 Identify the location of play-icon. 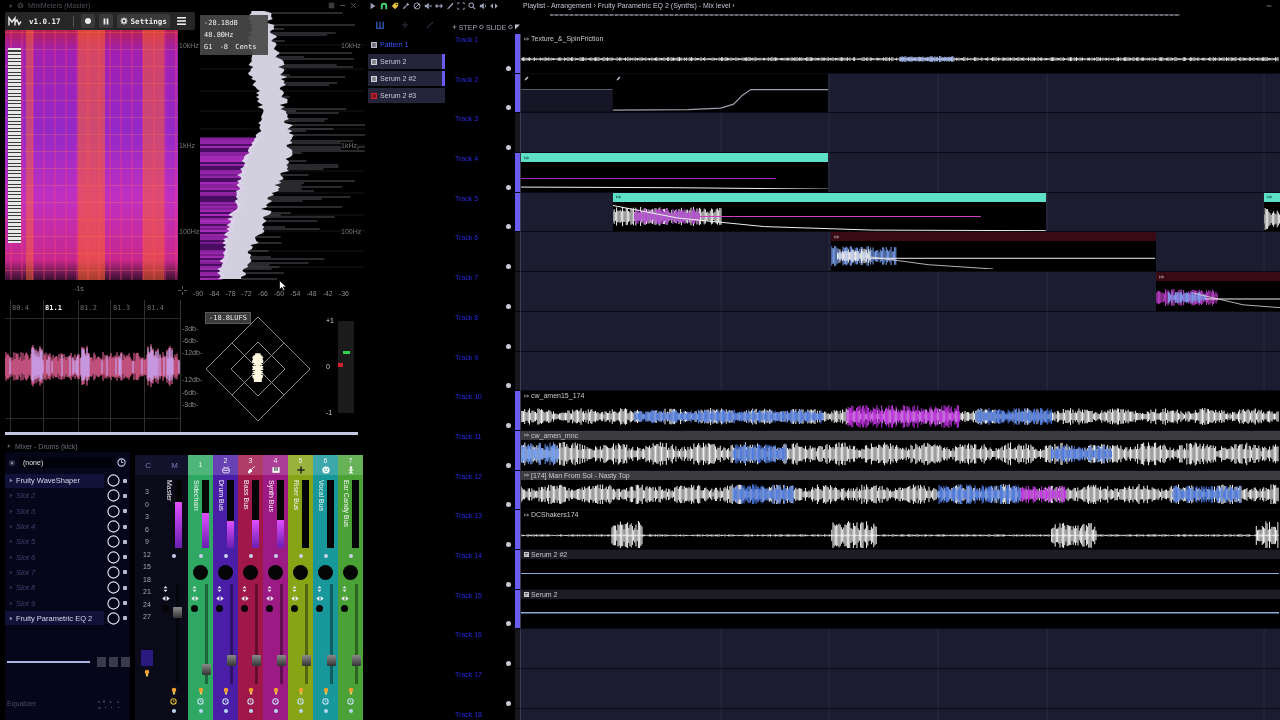
(373, 5).